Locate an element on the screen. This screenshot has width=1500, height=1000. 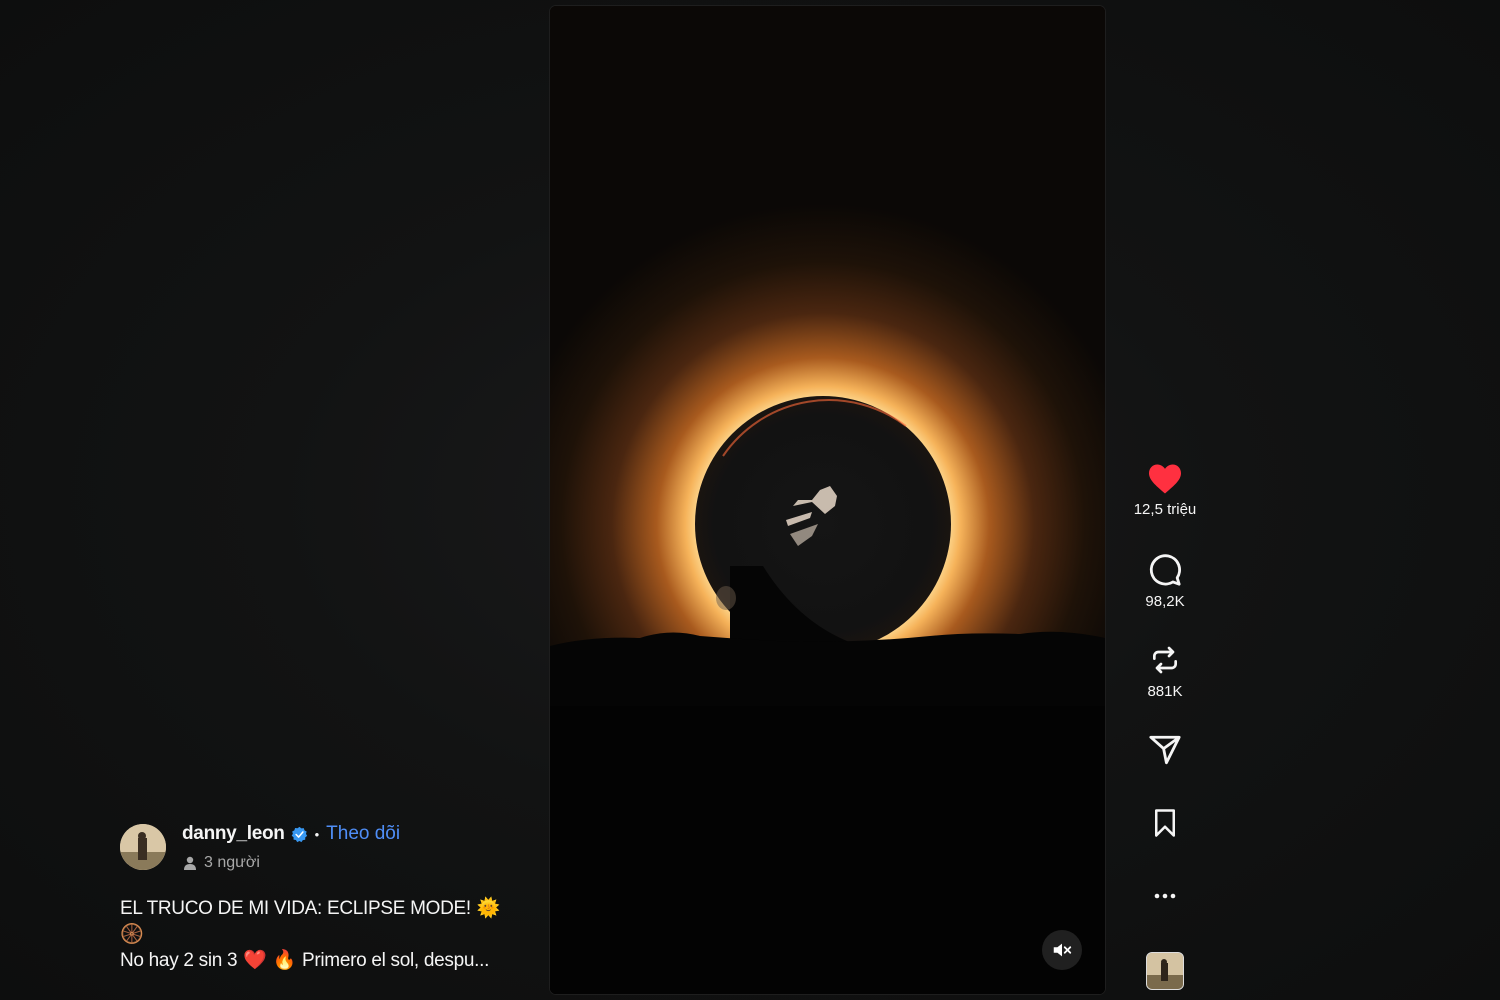
mute-button is located at coordinates (1062, 950).